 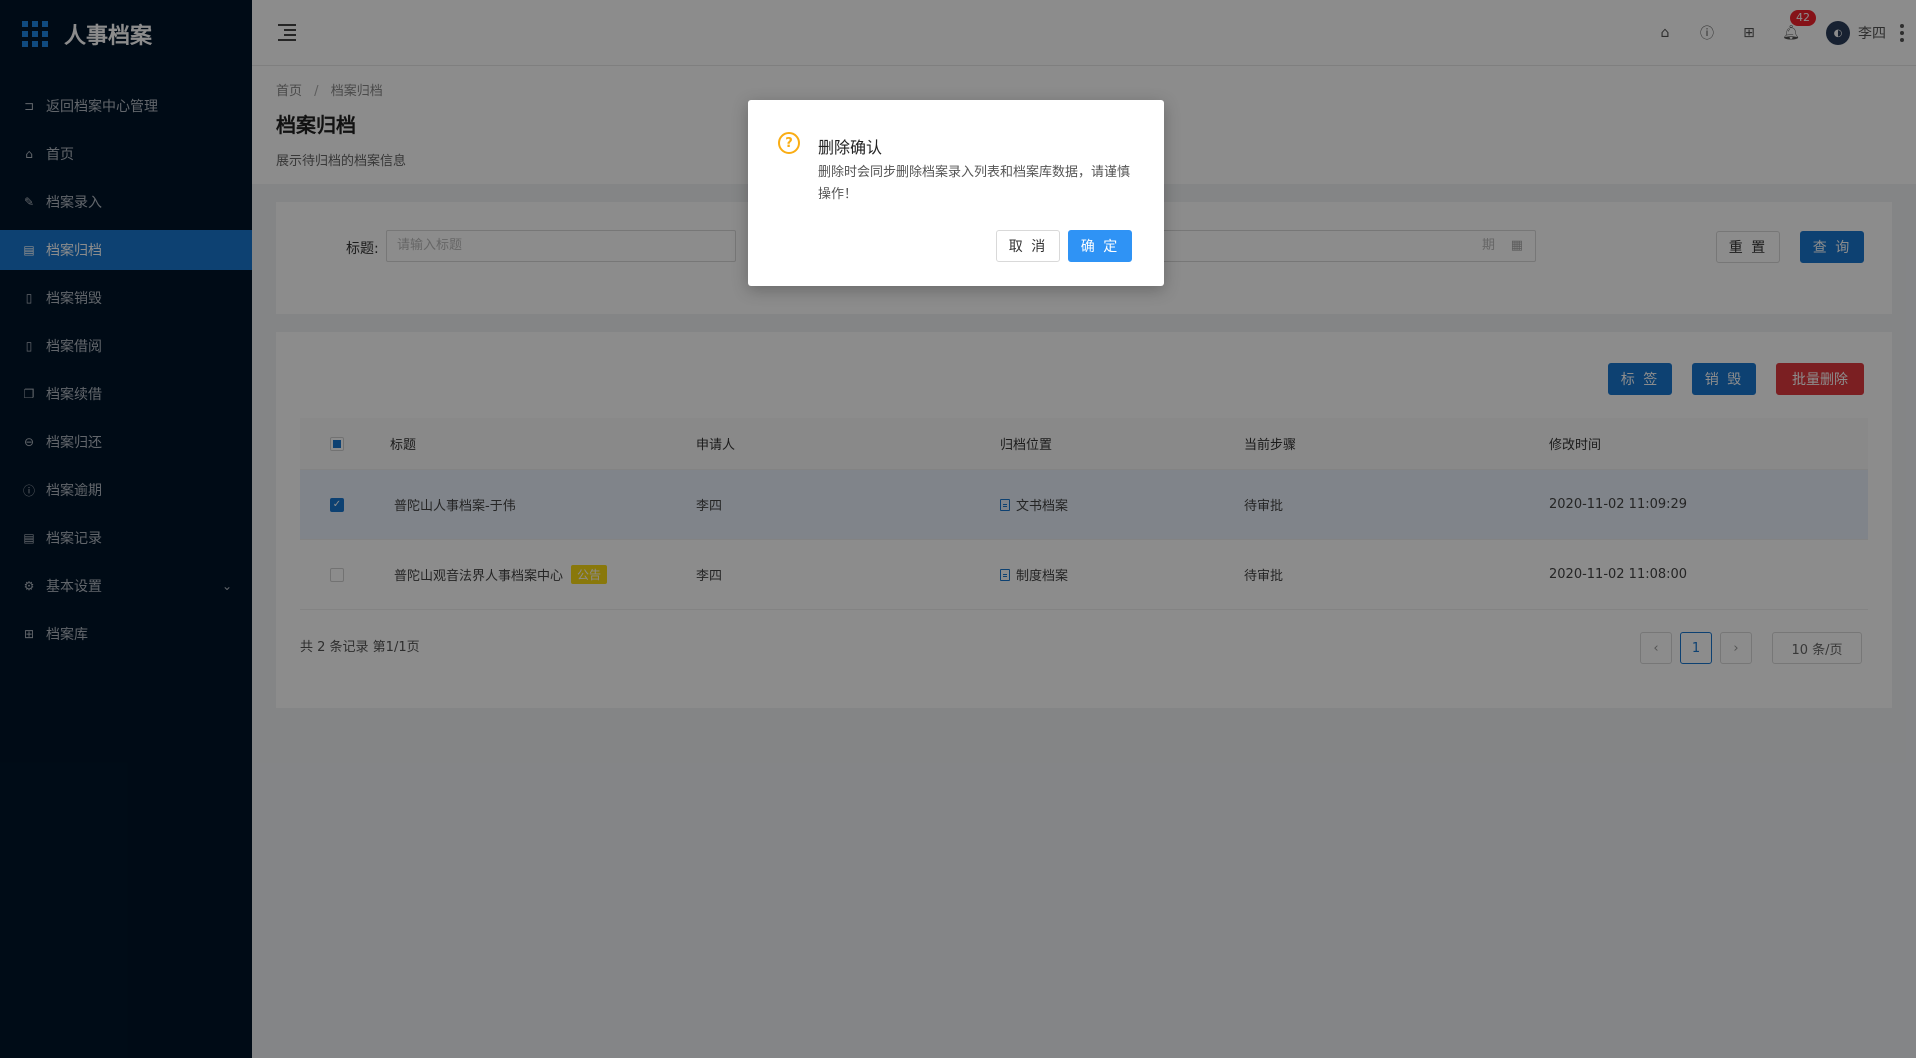 I want to click on confirm-button: 确 定, so click(x=1100, y=246).